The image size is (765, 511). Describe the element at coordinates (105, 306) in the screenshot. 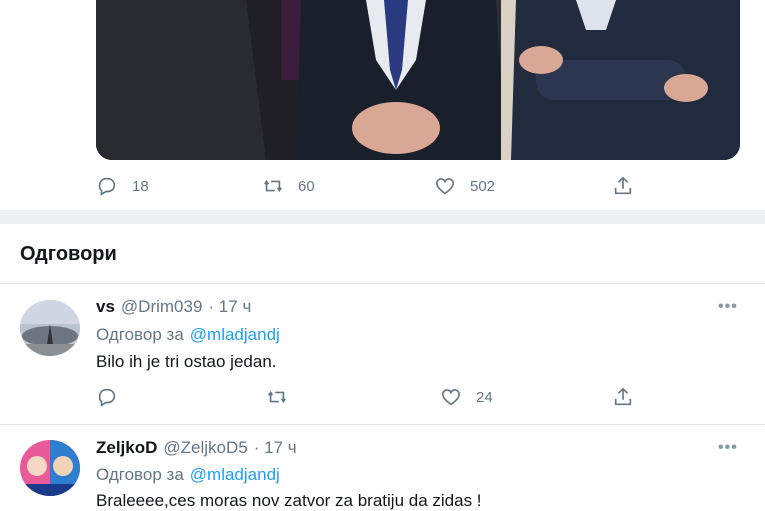

I see `user-name: vs` at that location.